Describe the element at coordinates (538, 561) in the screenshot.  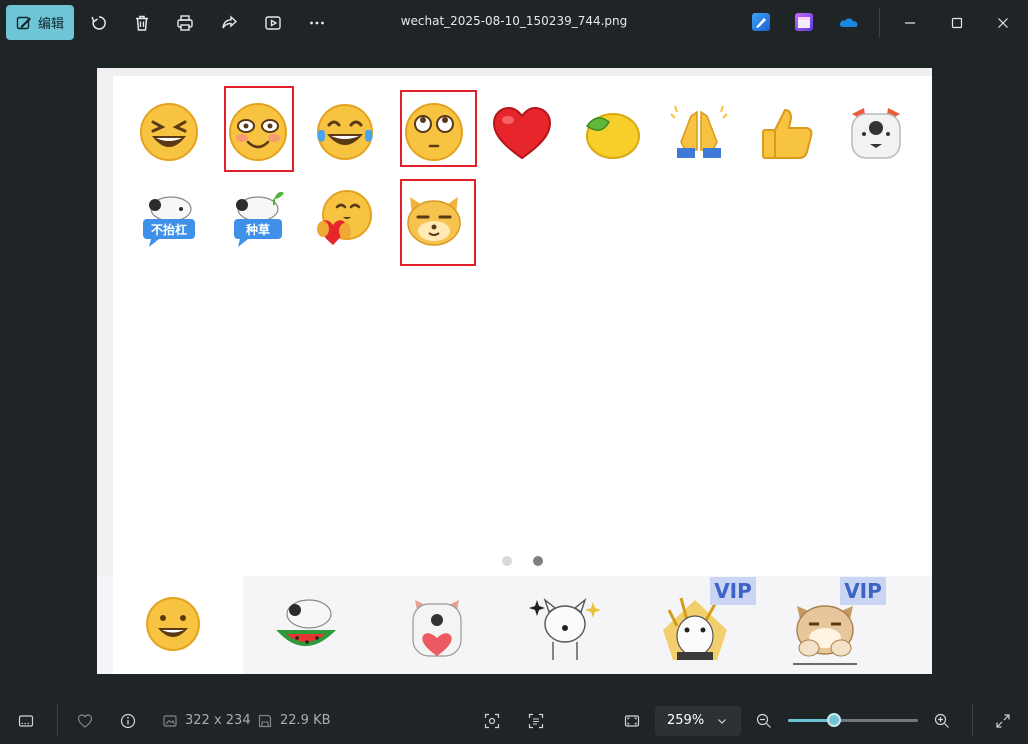
I see `page-dot-2-active` at that location.